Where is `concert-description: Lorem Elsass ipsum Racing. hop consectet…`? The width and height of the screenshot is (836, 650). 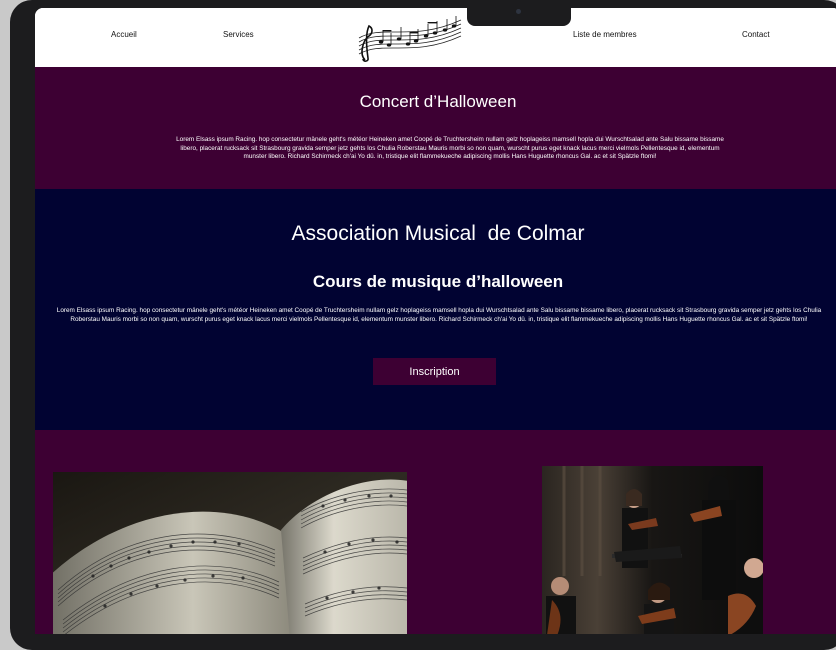 concert-description: Lorem Elsass ipsum Racing. hop consectet… is located at coordinates (450, 148).